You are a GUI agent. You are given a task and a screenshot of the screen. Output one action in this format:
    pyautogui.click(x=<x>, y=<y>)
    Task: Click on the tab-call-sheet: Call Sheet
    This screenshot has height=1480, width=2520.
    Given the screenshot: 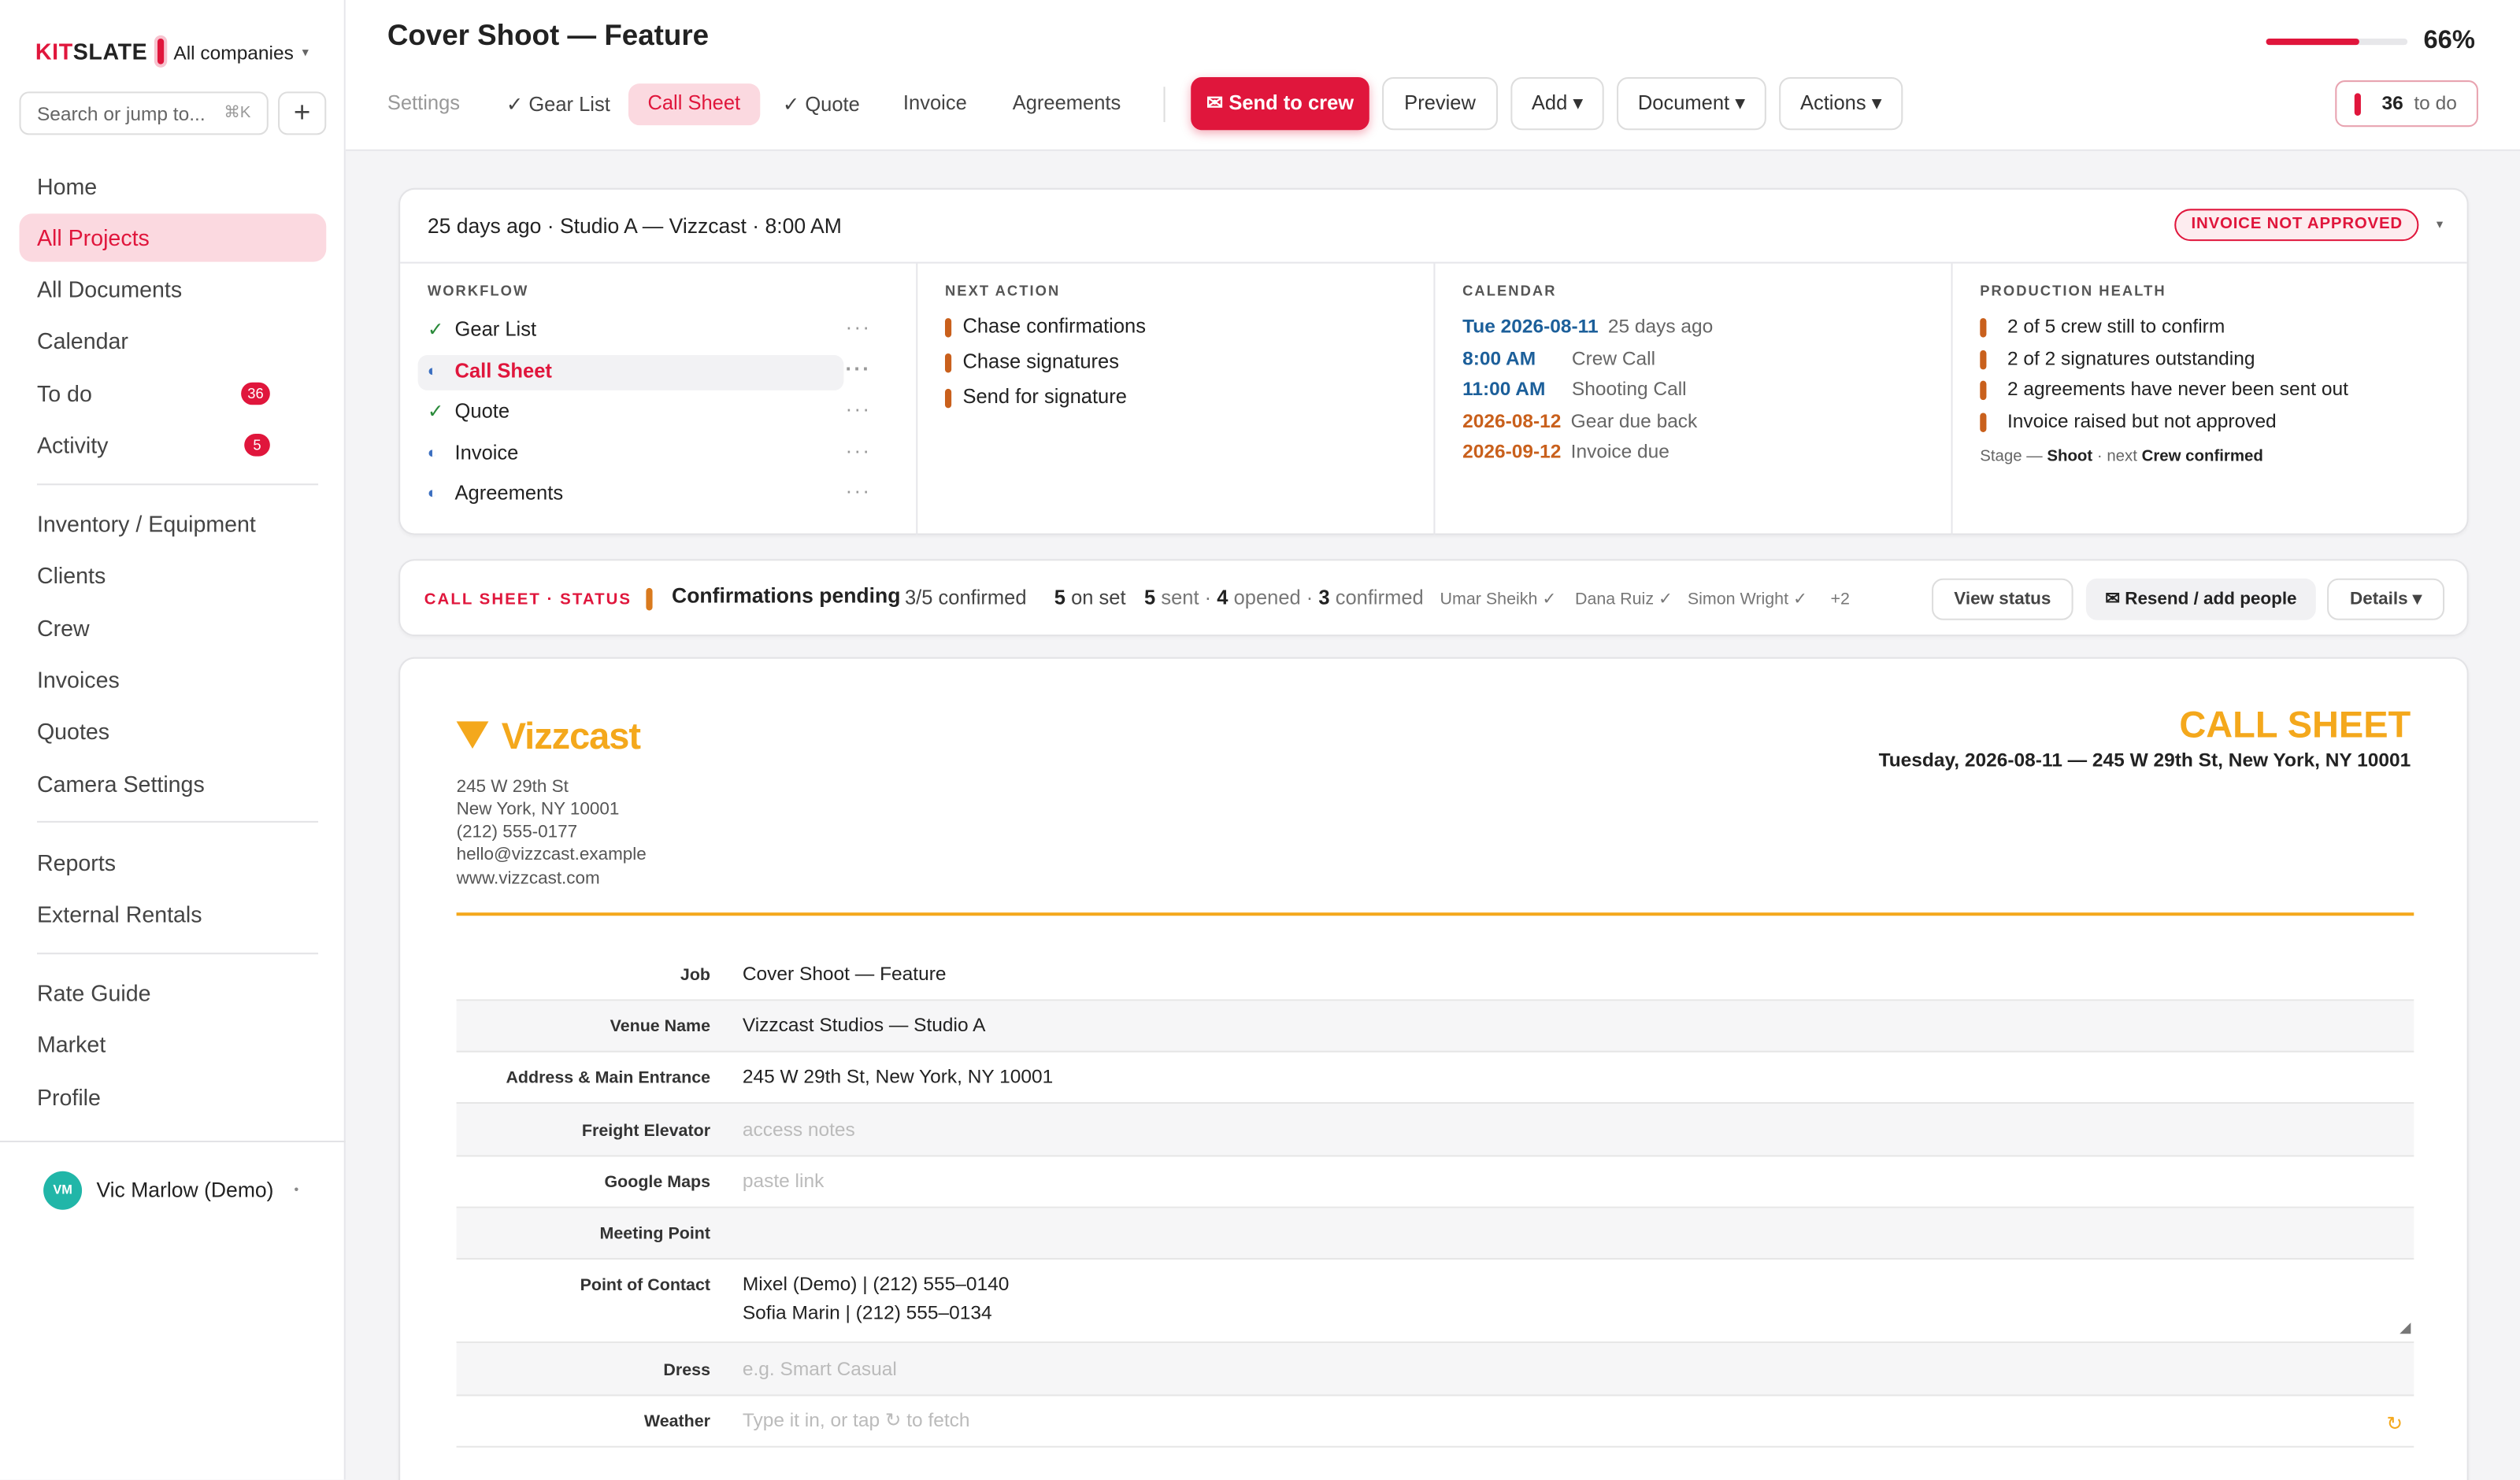 What is the action you would take?
    pyautogui.click(x=694, y=104)
    